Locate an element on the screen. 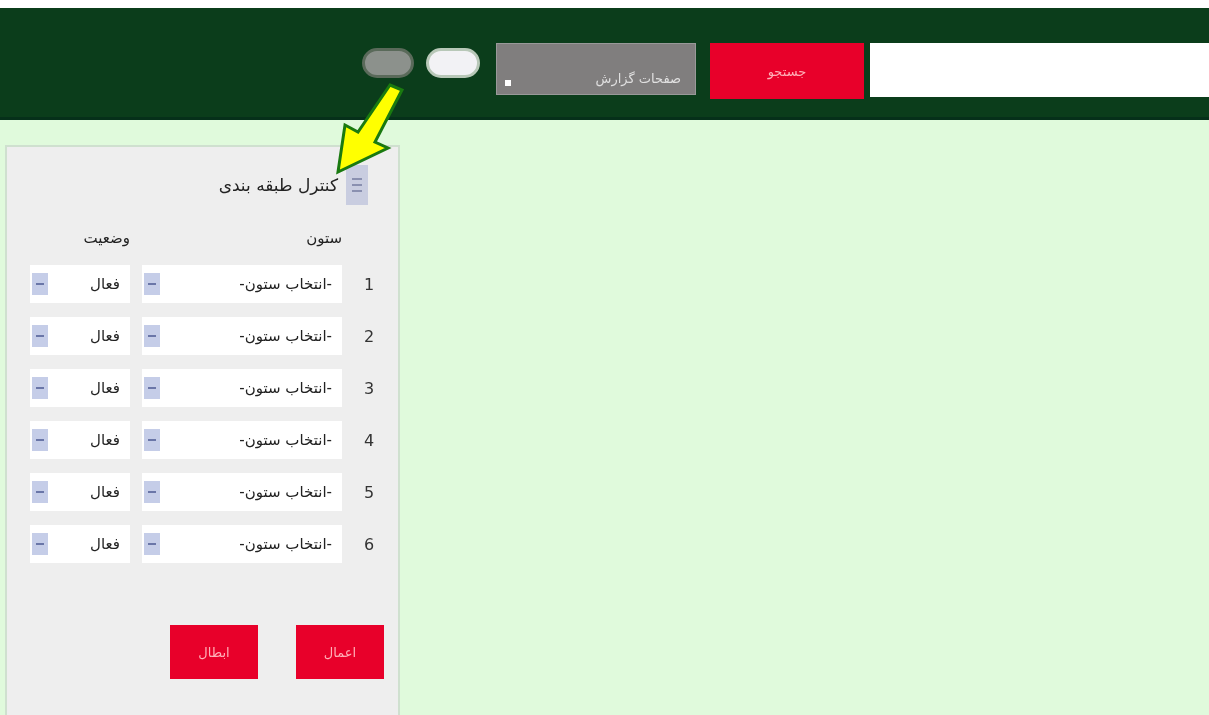 This screenshot has width=1209, height=715. collapse-icon is located at coordinates (357, 185).